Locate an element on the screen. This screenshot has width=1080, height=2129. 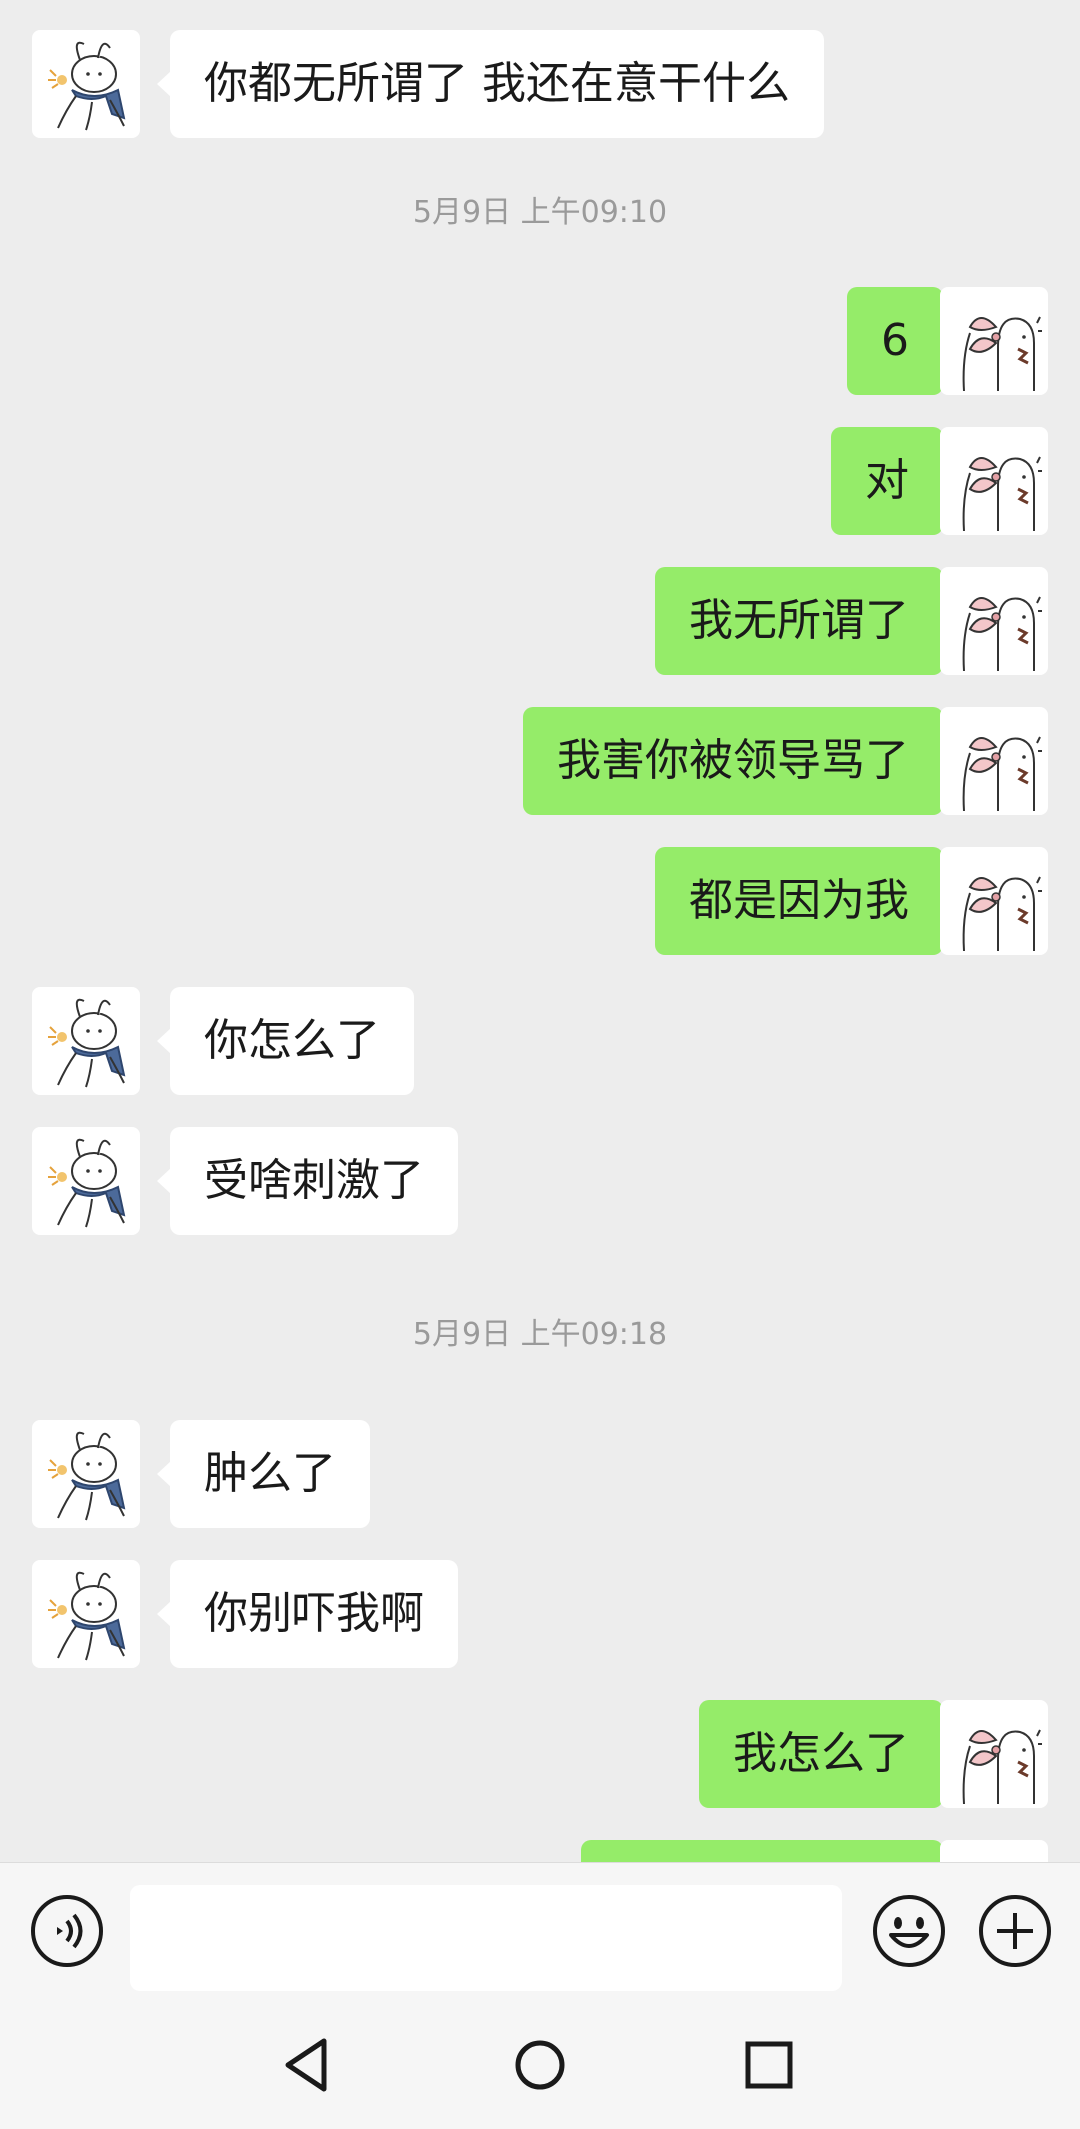
message-bubble-incoming: 你别吓我啊 is located at coordinates (307, 1614).